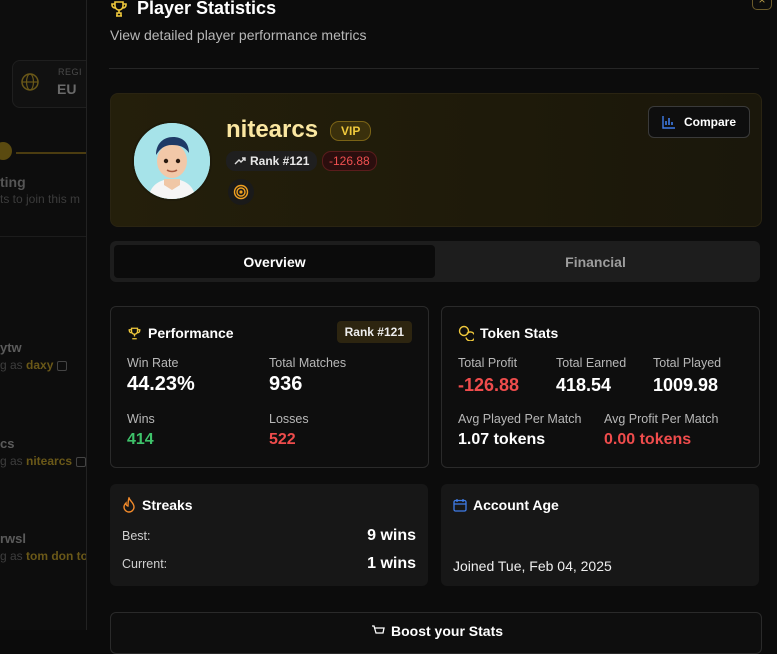 The width and height of the screenshot is (777, 654). Describe the element at coordinates (391, 535) in the screenshot. I see `best-streak-value: 9 wins` at that location.